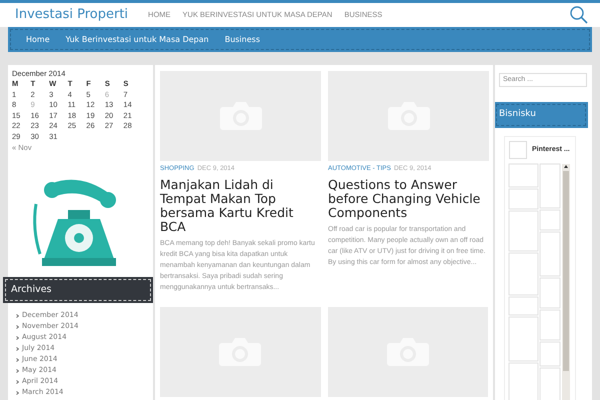 The height and width of the screenshot is (400, 600). I want to click on menu-link: Home, so click(38, 40).